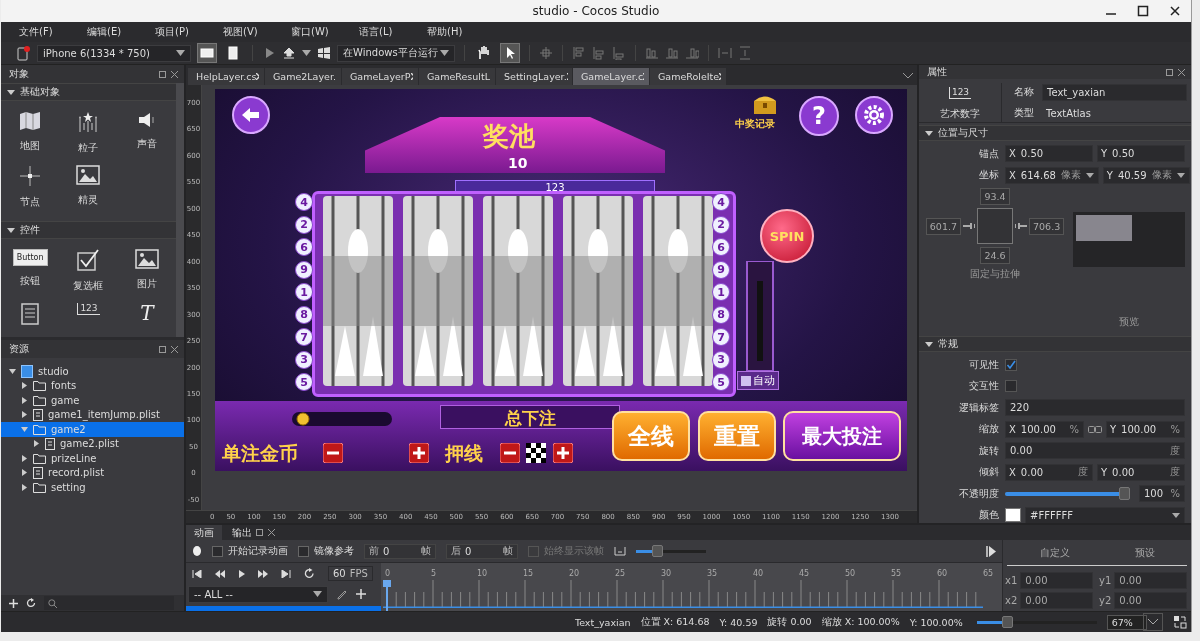  What do you see at coordinates (563, 453) in the screenshot?
I see `plus-icon` at bounding box center [563, 453].